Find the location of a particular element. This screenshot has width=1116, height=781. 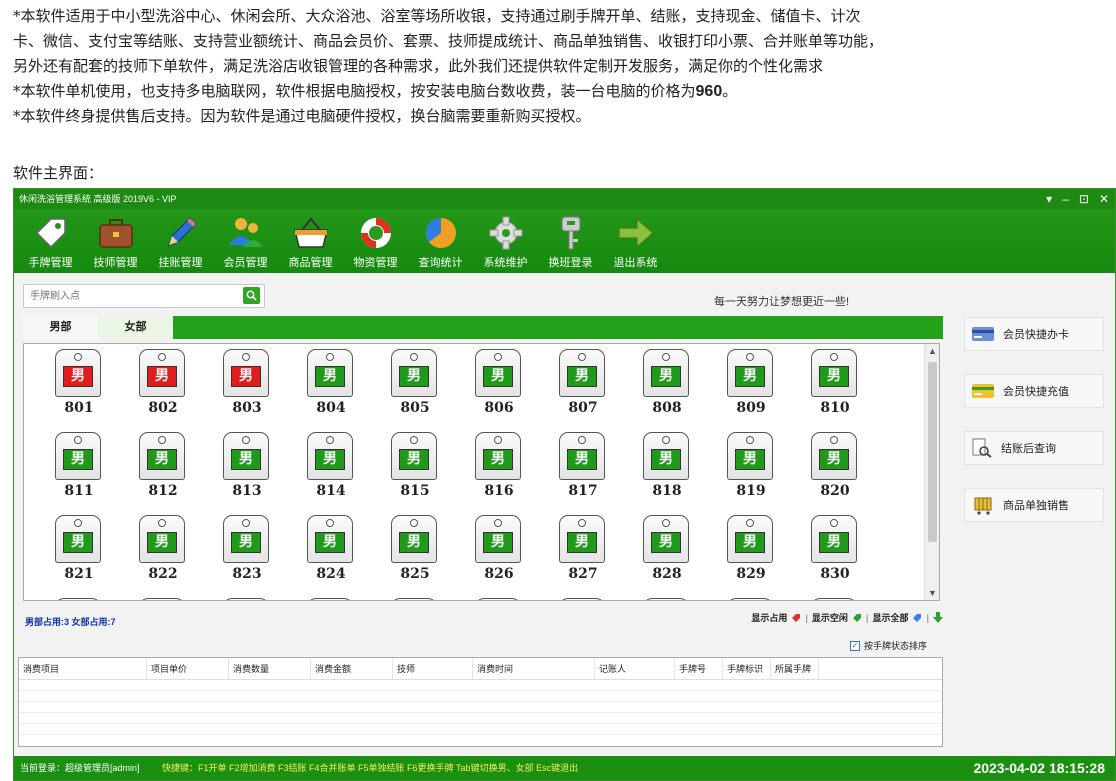

column-header: 消费时间 is located at coordinates (534, 668).